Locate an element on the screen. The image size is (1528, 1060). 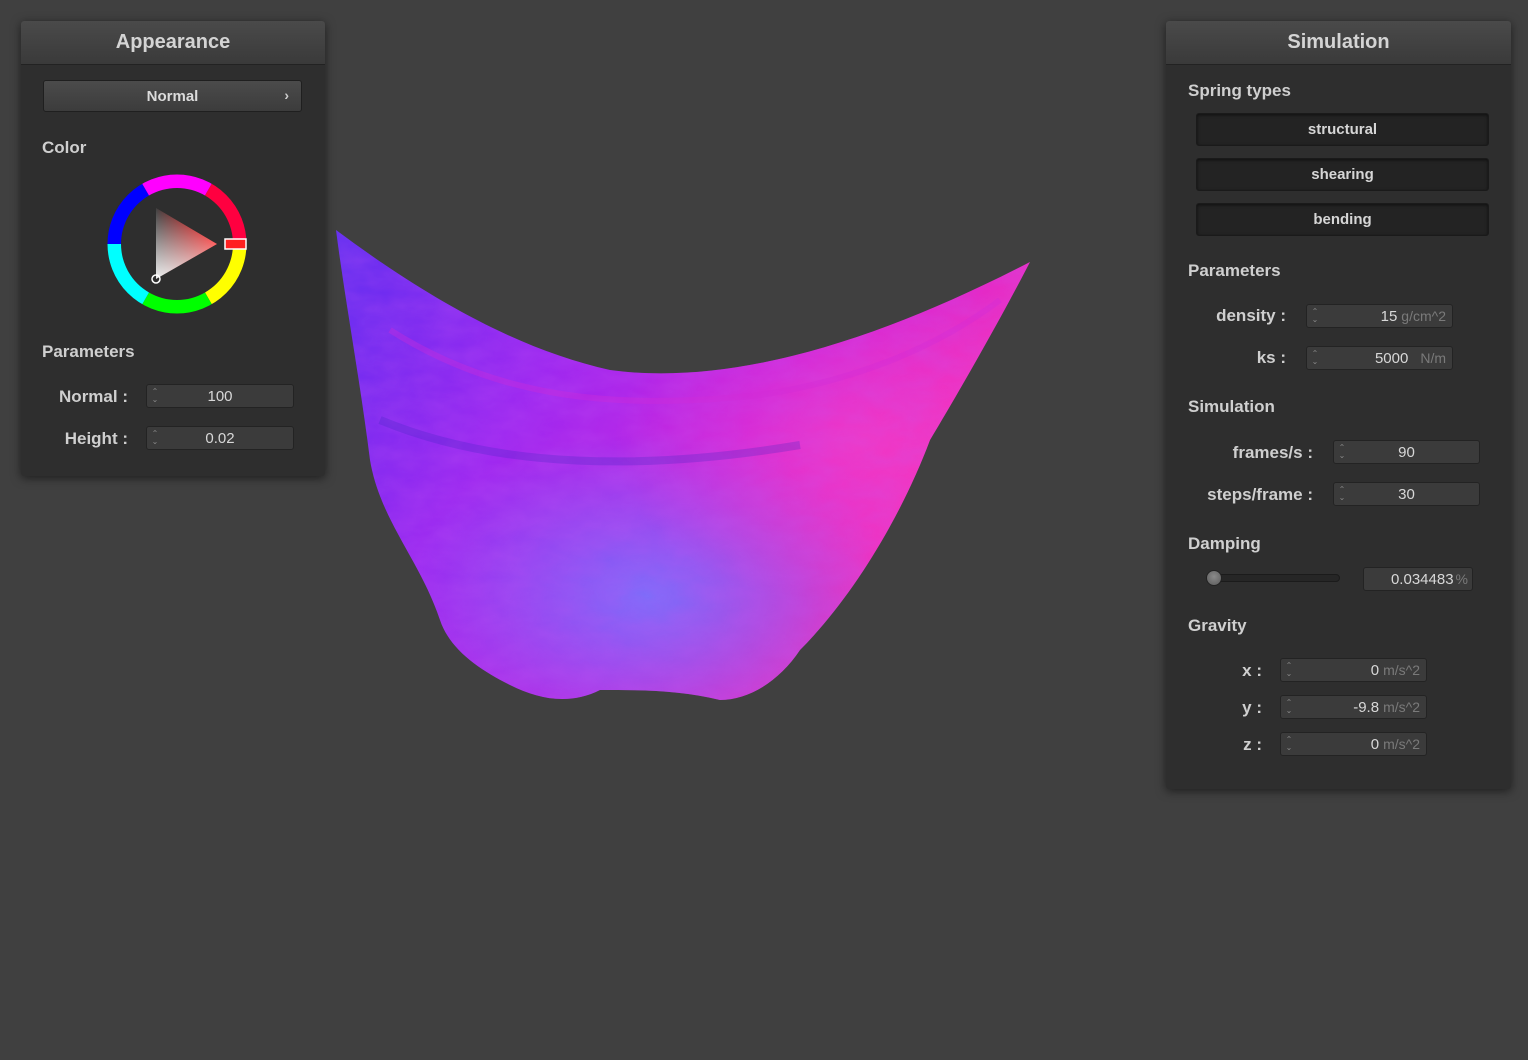
fps-value: 90 is located at coordinates (1406, 452).